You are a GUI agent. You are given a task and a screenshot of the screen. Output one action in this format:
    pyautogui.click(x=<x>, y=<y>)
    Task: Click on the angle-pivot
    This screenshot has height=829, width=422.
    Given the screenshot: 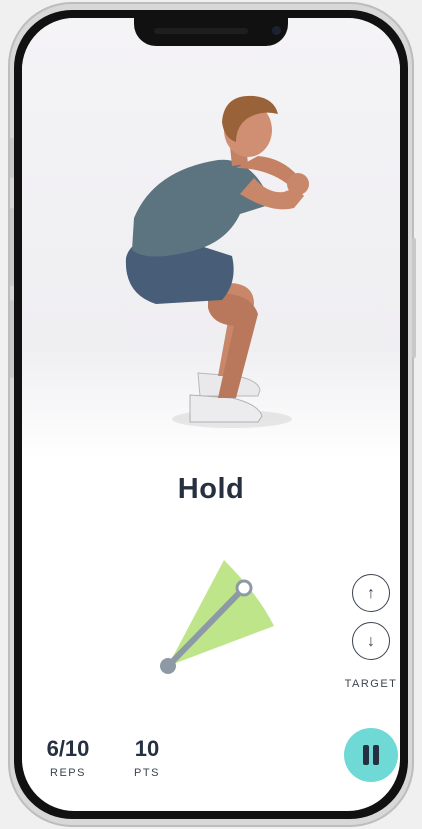 What is the action you would take?
    pyautogui.click(x=168, y=666)
    